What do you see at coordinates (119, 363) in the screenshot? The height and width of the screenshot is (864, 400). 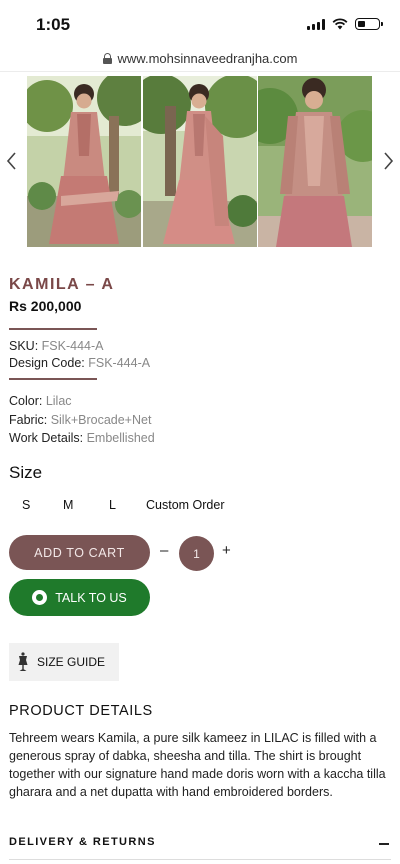 I see `design-code-value: FSK-444-A` at bounding box center [119, 363].